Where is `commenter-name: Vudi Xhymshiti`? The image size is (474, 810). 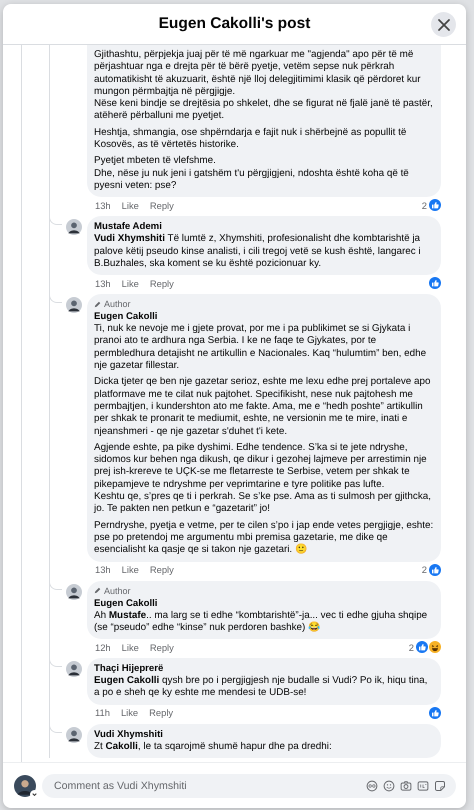
commenter-name: Vudi Xhymshiti is located at coordinates (264, 734).